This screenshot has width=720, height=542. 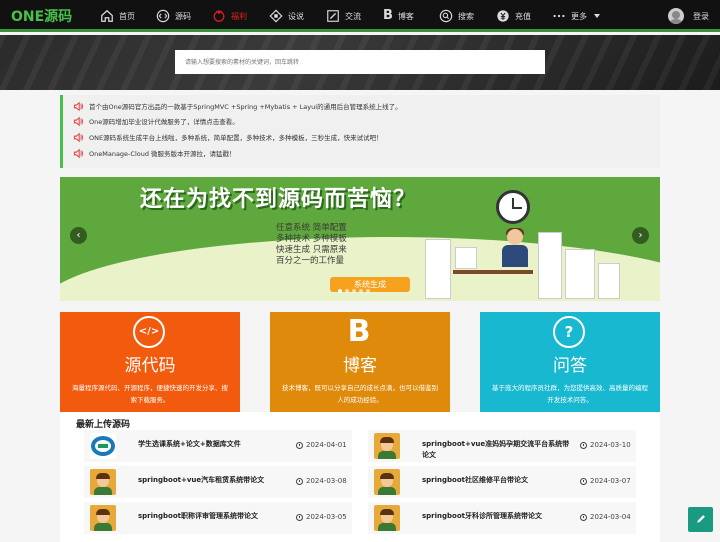 I want to click on slide-feature-list: 任意系统 简单配置 多种技术 多种模板 快速生成 只需原来 百分之一的工作量, so click(x=311, y=245).